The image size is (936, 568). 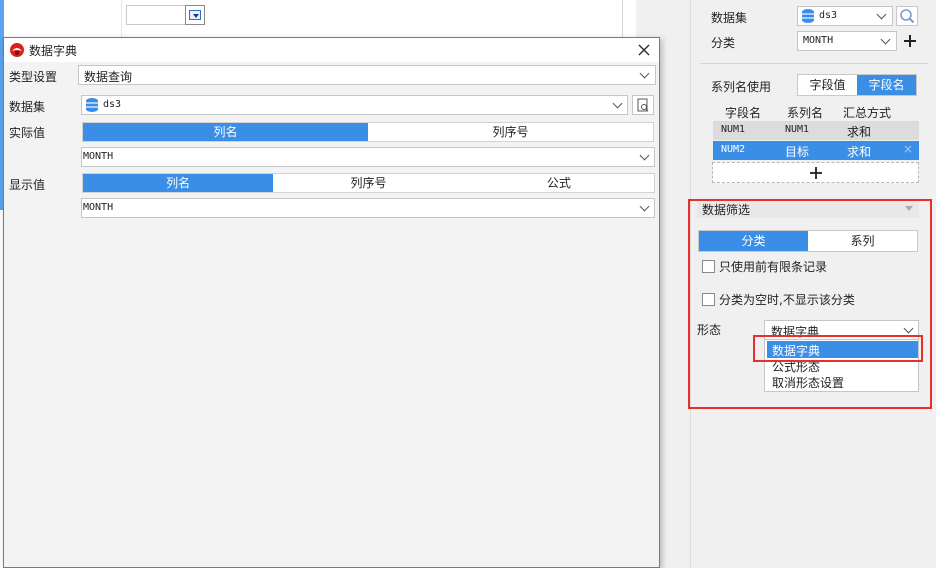 I want to click on add-series-button, so click(x=815, y=172).